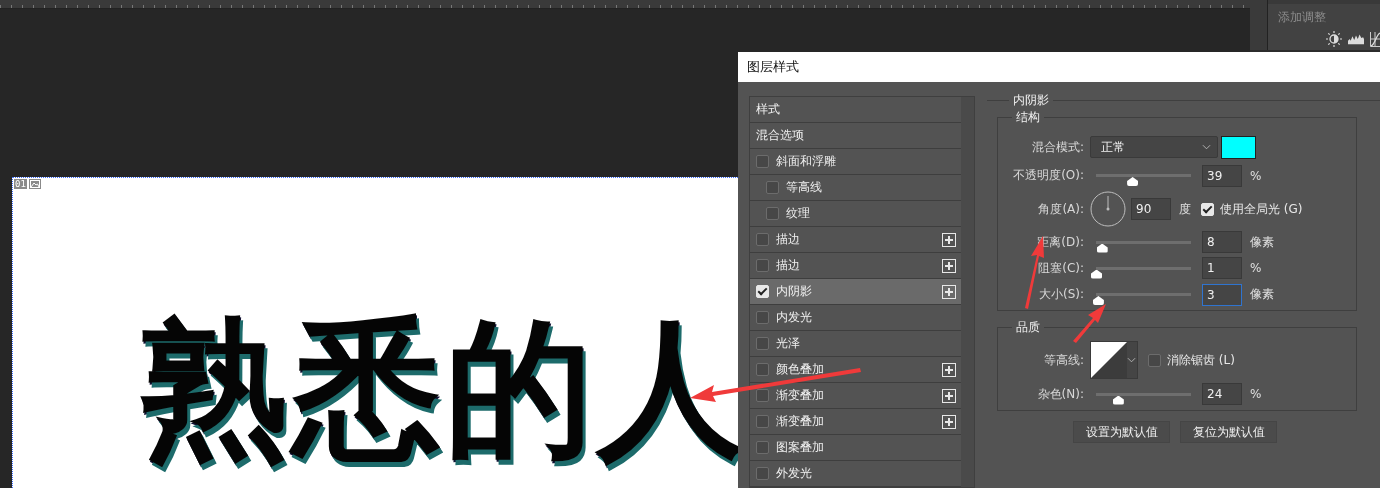 The height and width of the screenshot is (488, 1380). Describe the element at coordinates (967, 292) in the screenshot. I see `scrollbar` at that location.